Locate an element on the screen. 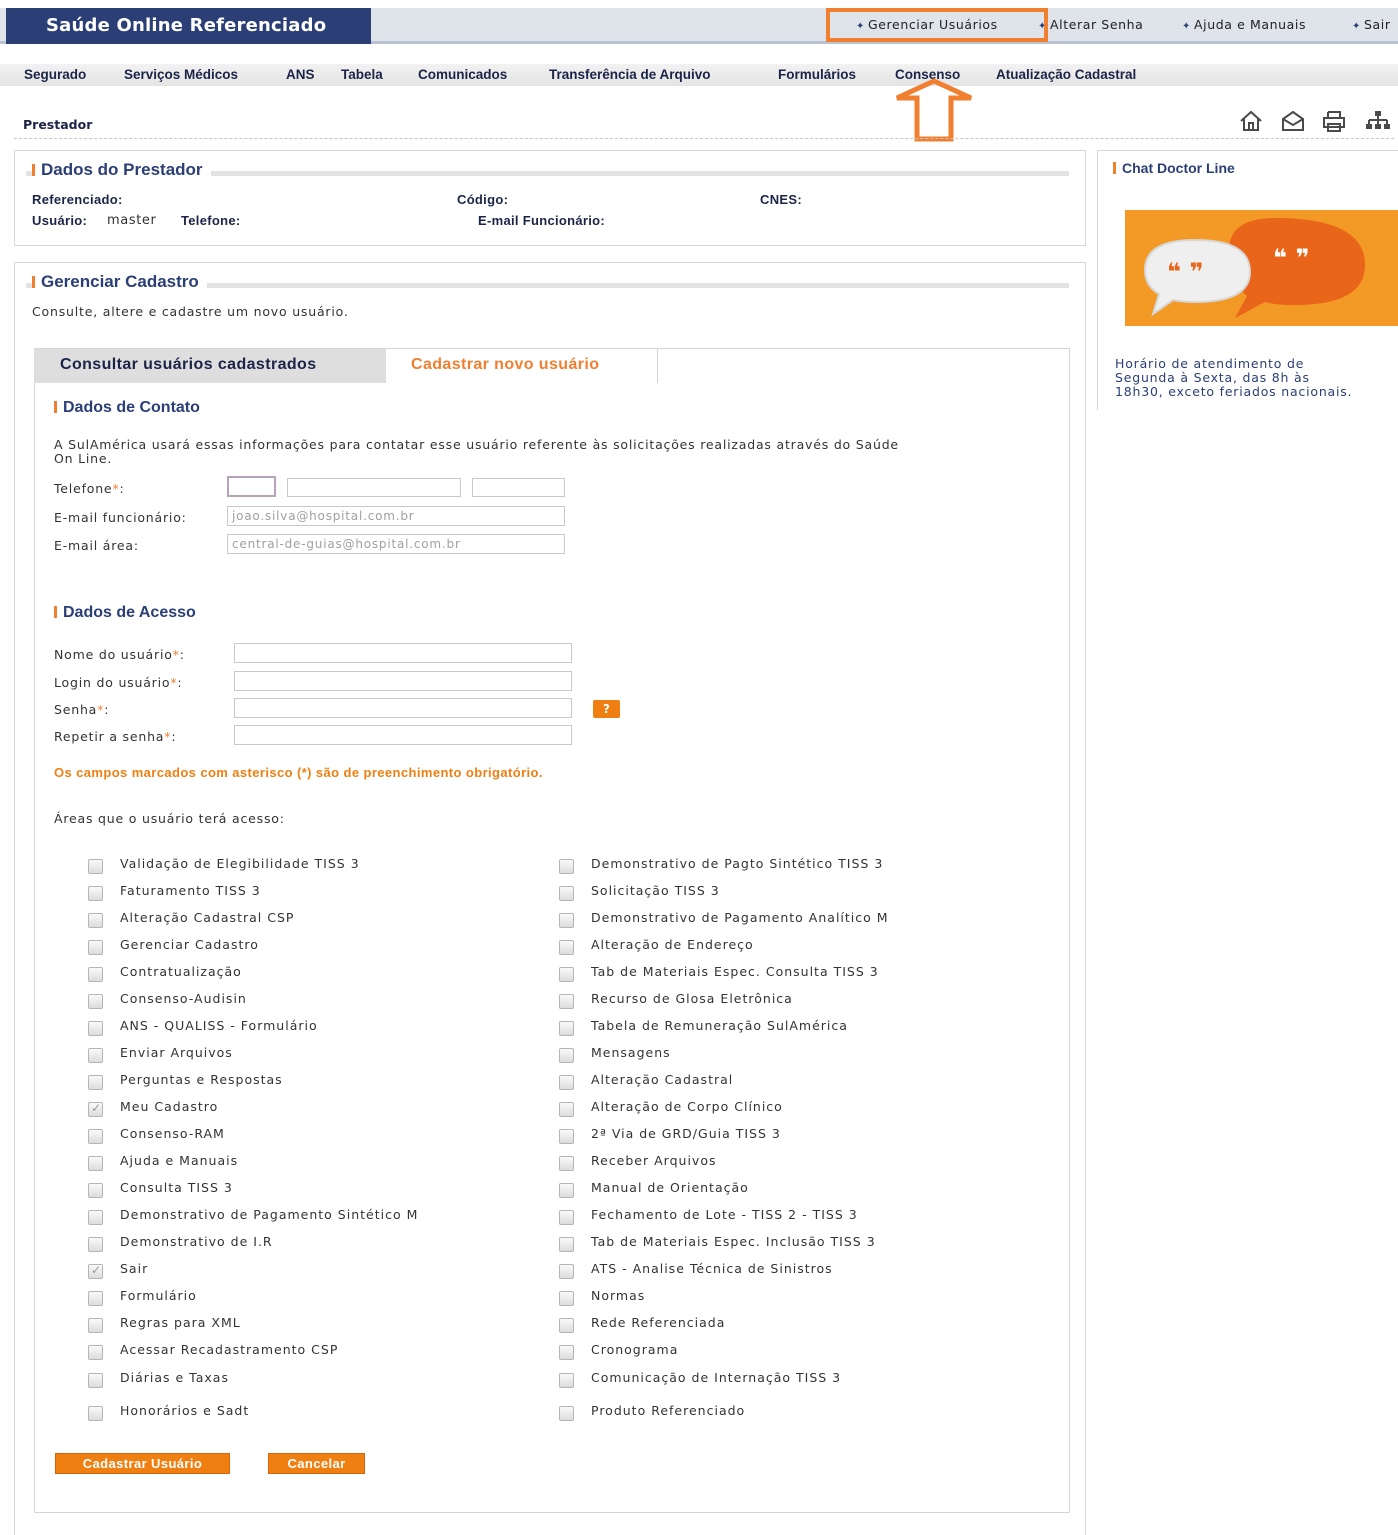 This screenshot has width=1398, height=1535. link-sair: ✦ Sair is located at coordinates (1371, 24).